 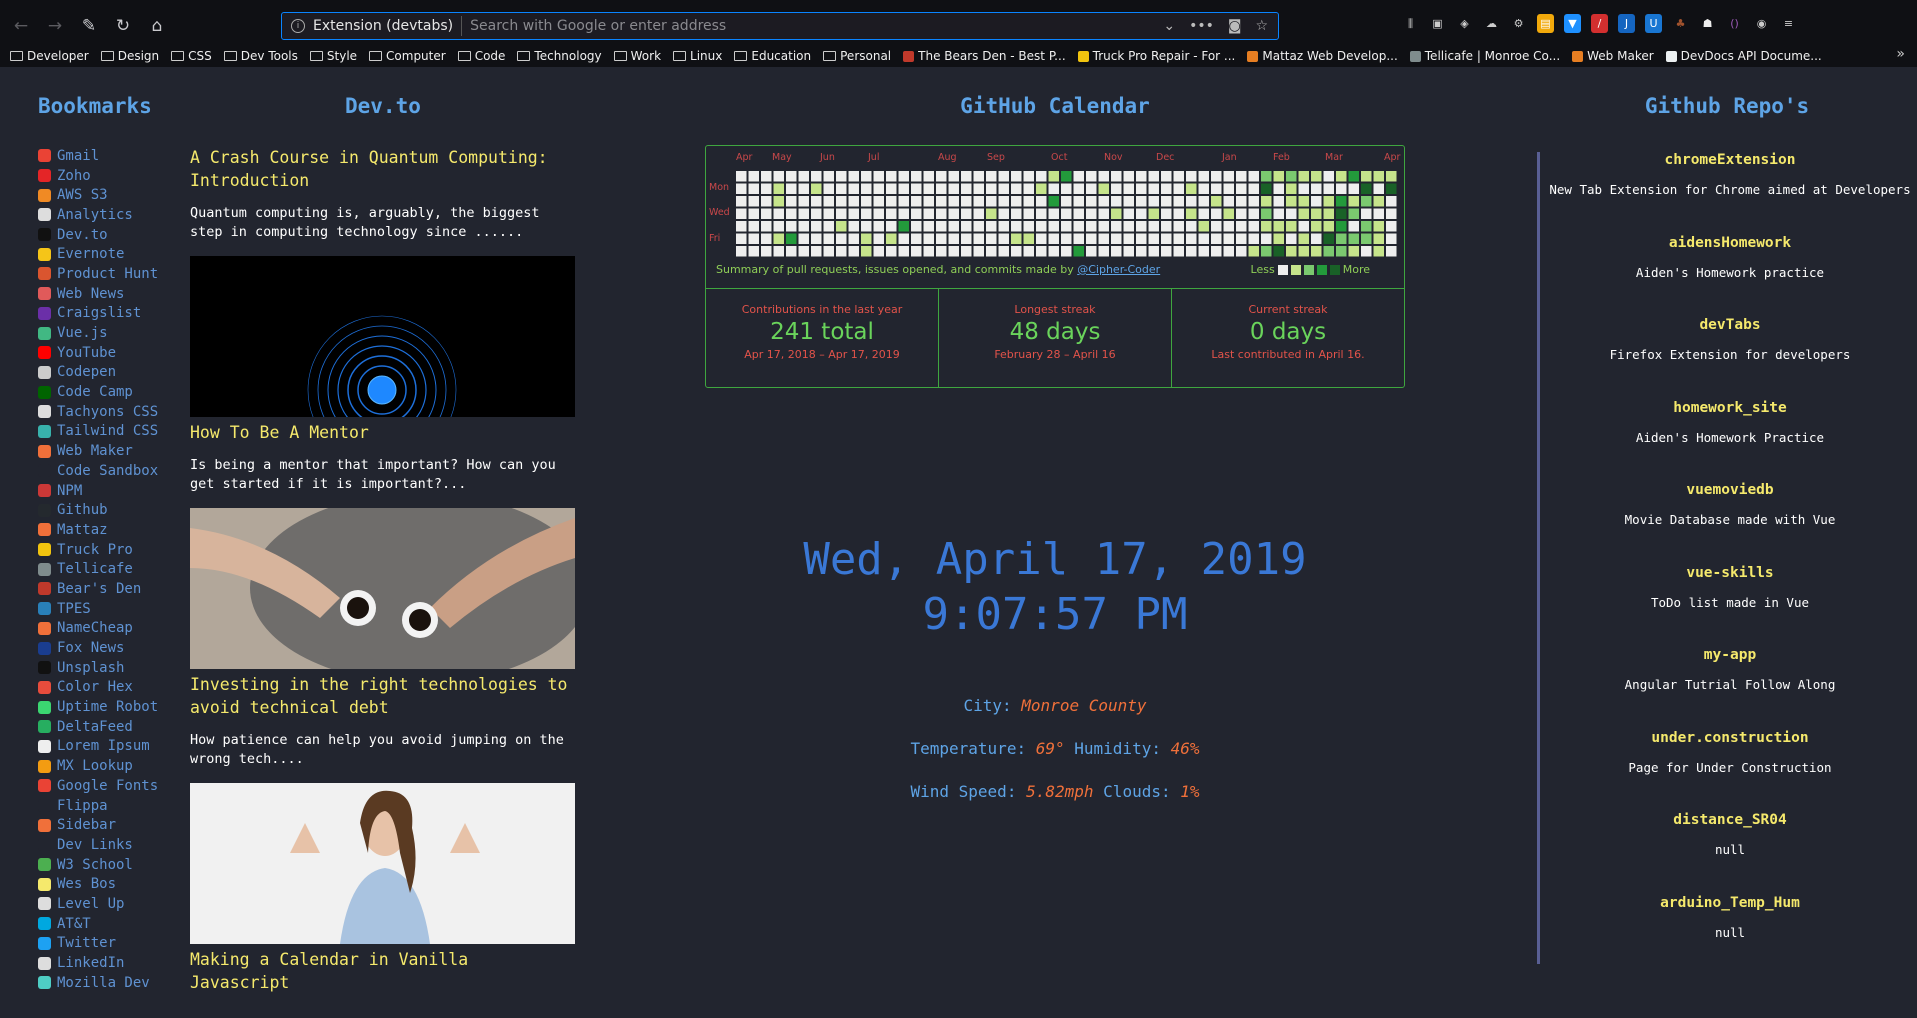 I want to click on library-icon: ⫼, so click(x=1410, y=23).